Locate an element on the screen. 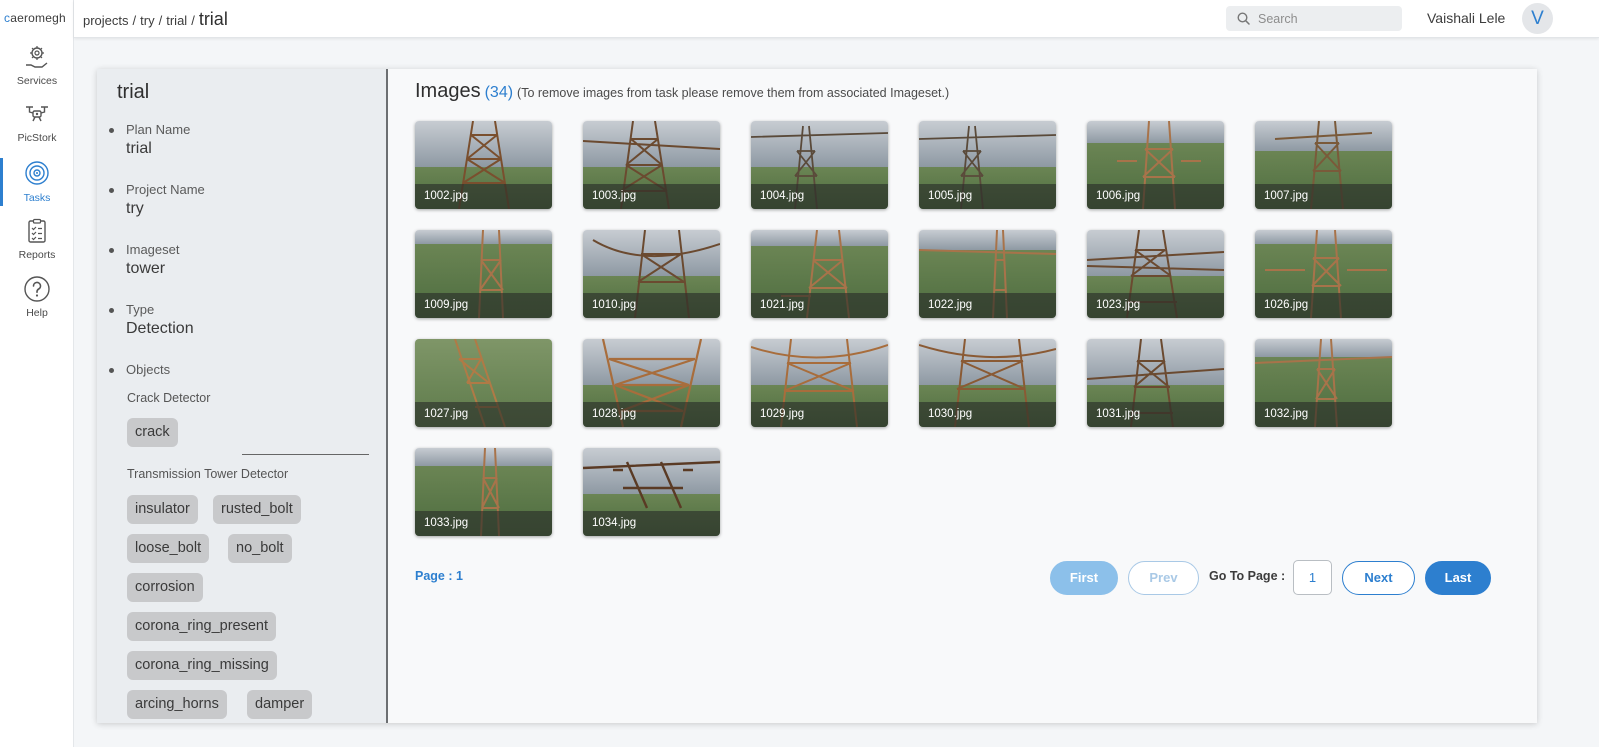 This screenshot has height=747, width=1599. image-thumb: 1023.jpg is located at coordinates (1155, 274).